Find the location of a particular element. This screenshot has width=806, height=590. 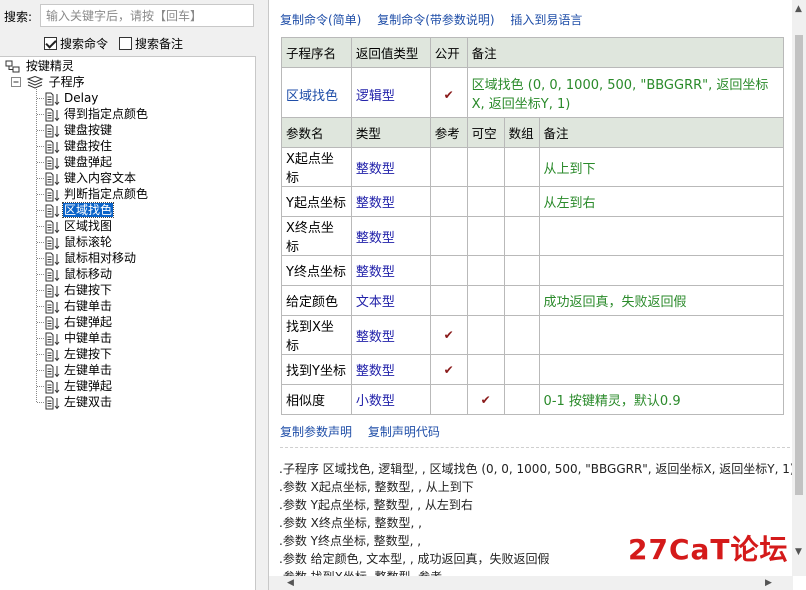

tree-item: 区域找图 is located at coordinates (79, 226).